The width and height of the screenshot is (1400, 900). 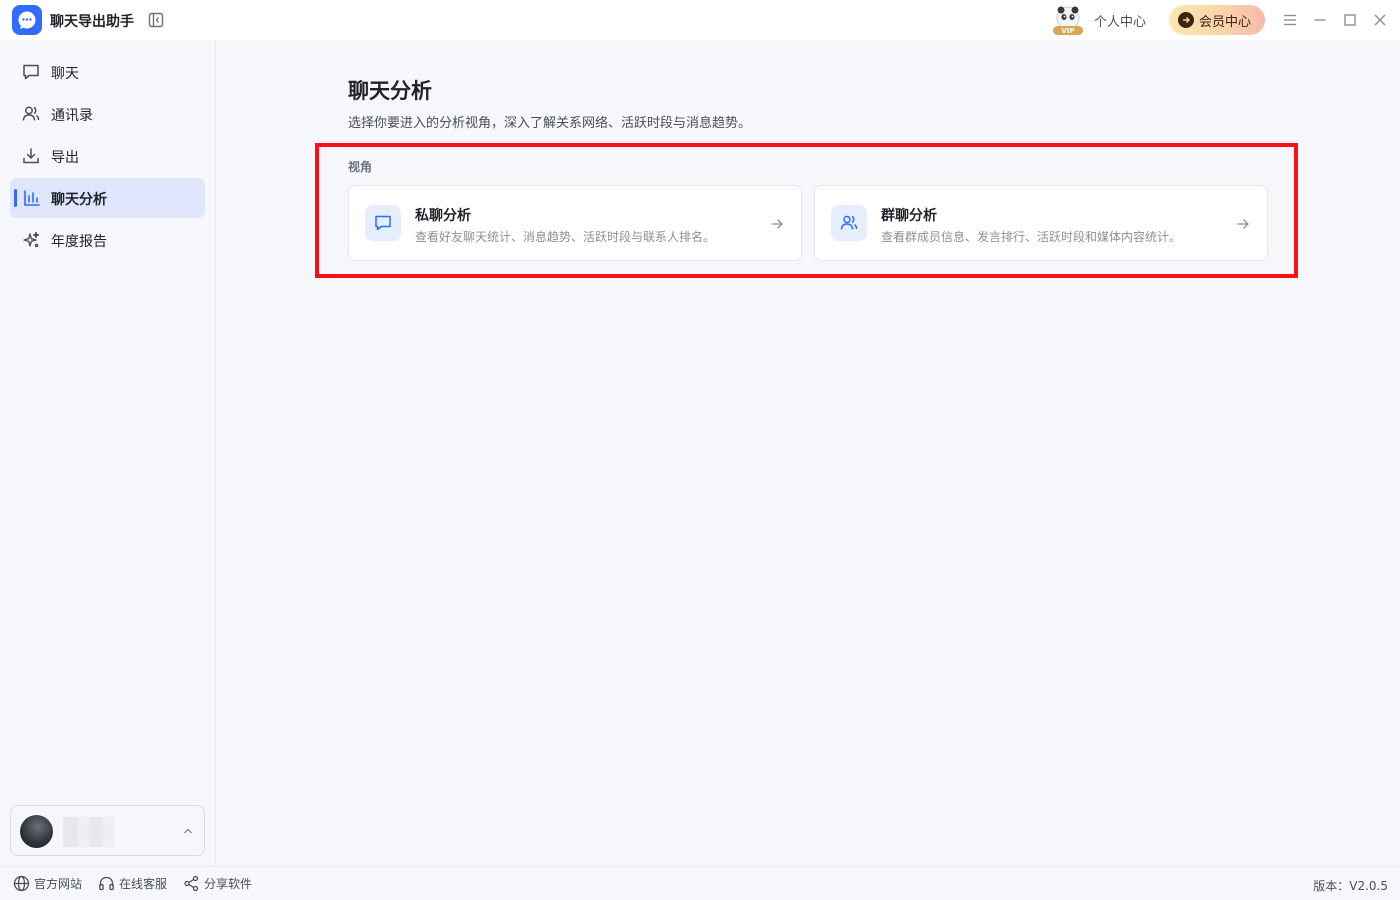 What do you see at coordinates (31, 156) in the screenshot?
I see `download-icon` at bounding box center [31, 156].